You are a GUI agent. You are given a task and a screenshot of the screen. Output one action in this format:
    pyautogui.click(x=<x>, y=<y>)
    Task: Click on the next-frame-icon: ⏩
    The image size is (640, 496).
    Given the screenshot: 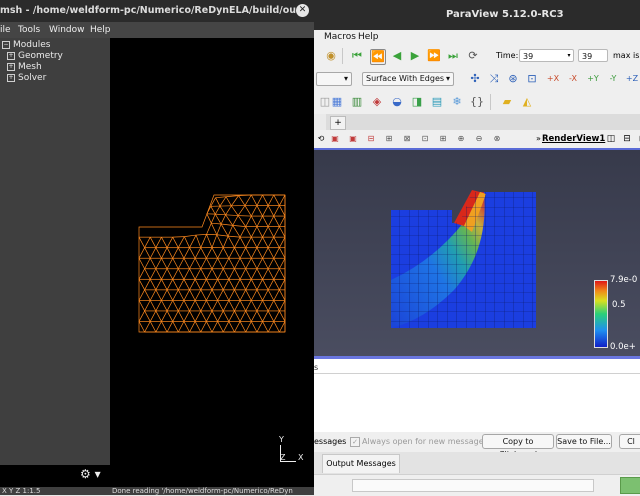 What is the action you would take?
    pyautogui.click(x=434, y=56)
    